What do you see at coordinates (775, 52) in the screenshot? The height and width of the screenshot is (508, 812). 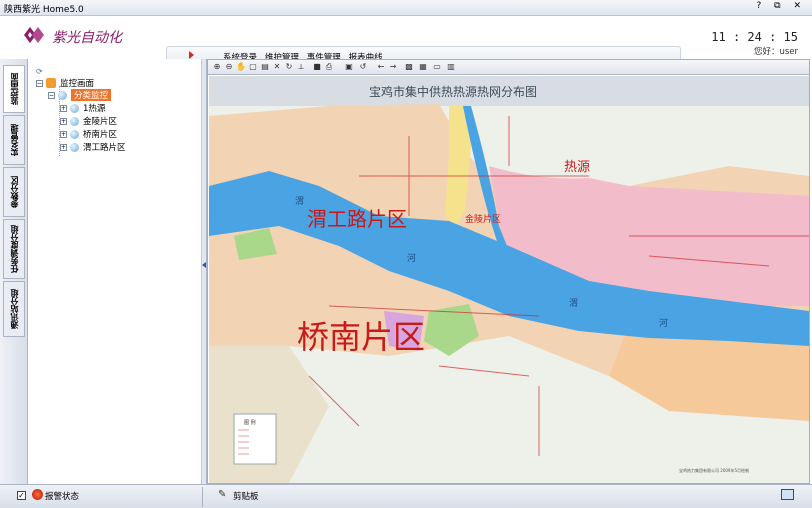 I see `user-greeting: 您好：user` at bounding box center [775, 52].